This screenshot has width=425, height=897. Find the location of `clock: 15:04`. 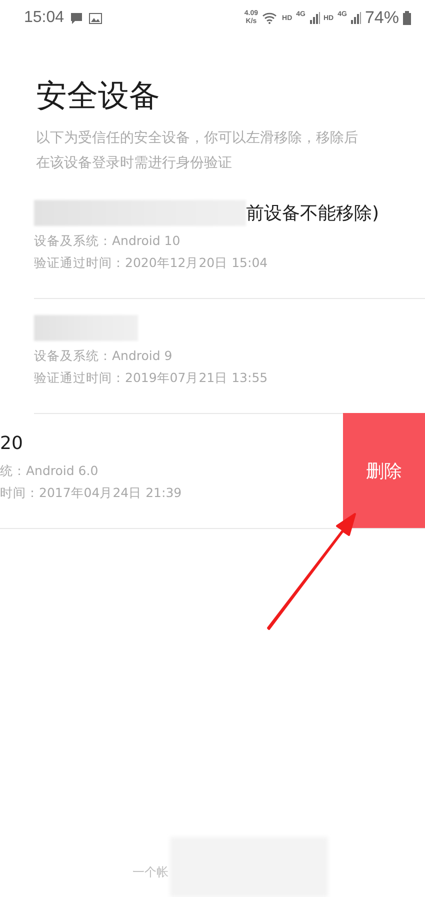

clock: 15:04 is located at coordinates (44, 18).